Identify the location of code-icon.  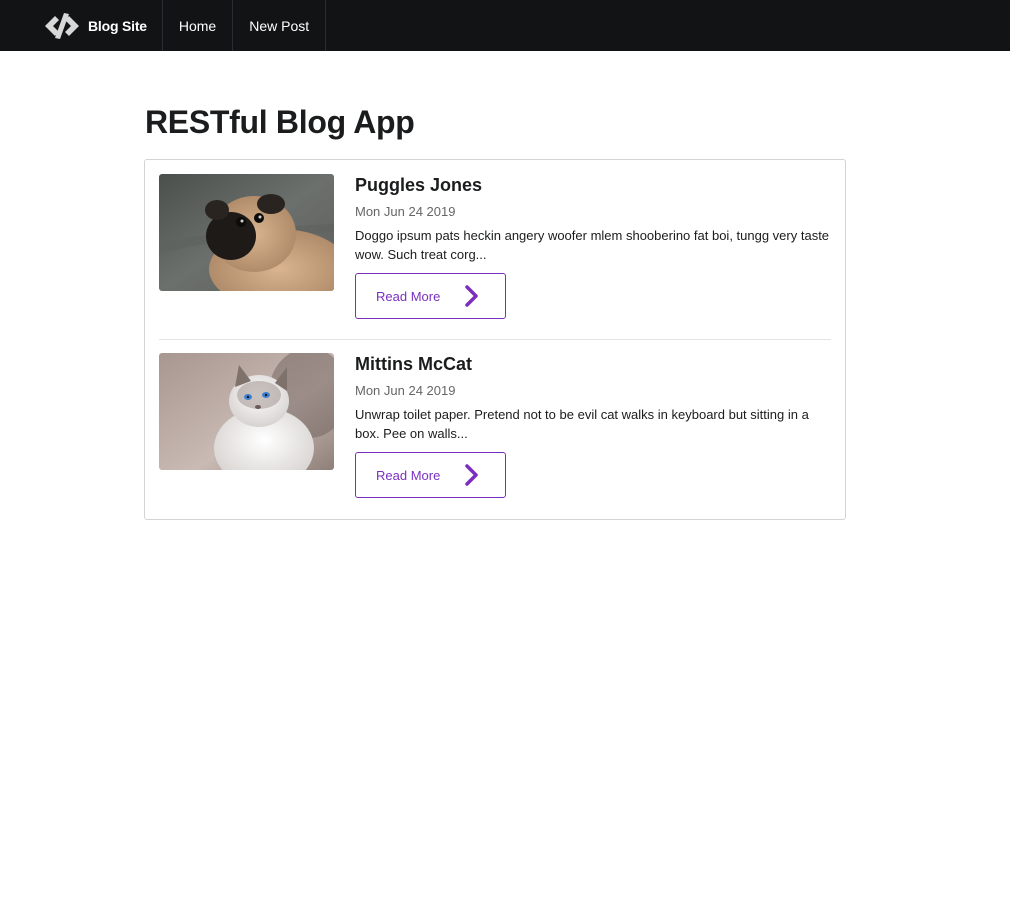
(62, 25).